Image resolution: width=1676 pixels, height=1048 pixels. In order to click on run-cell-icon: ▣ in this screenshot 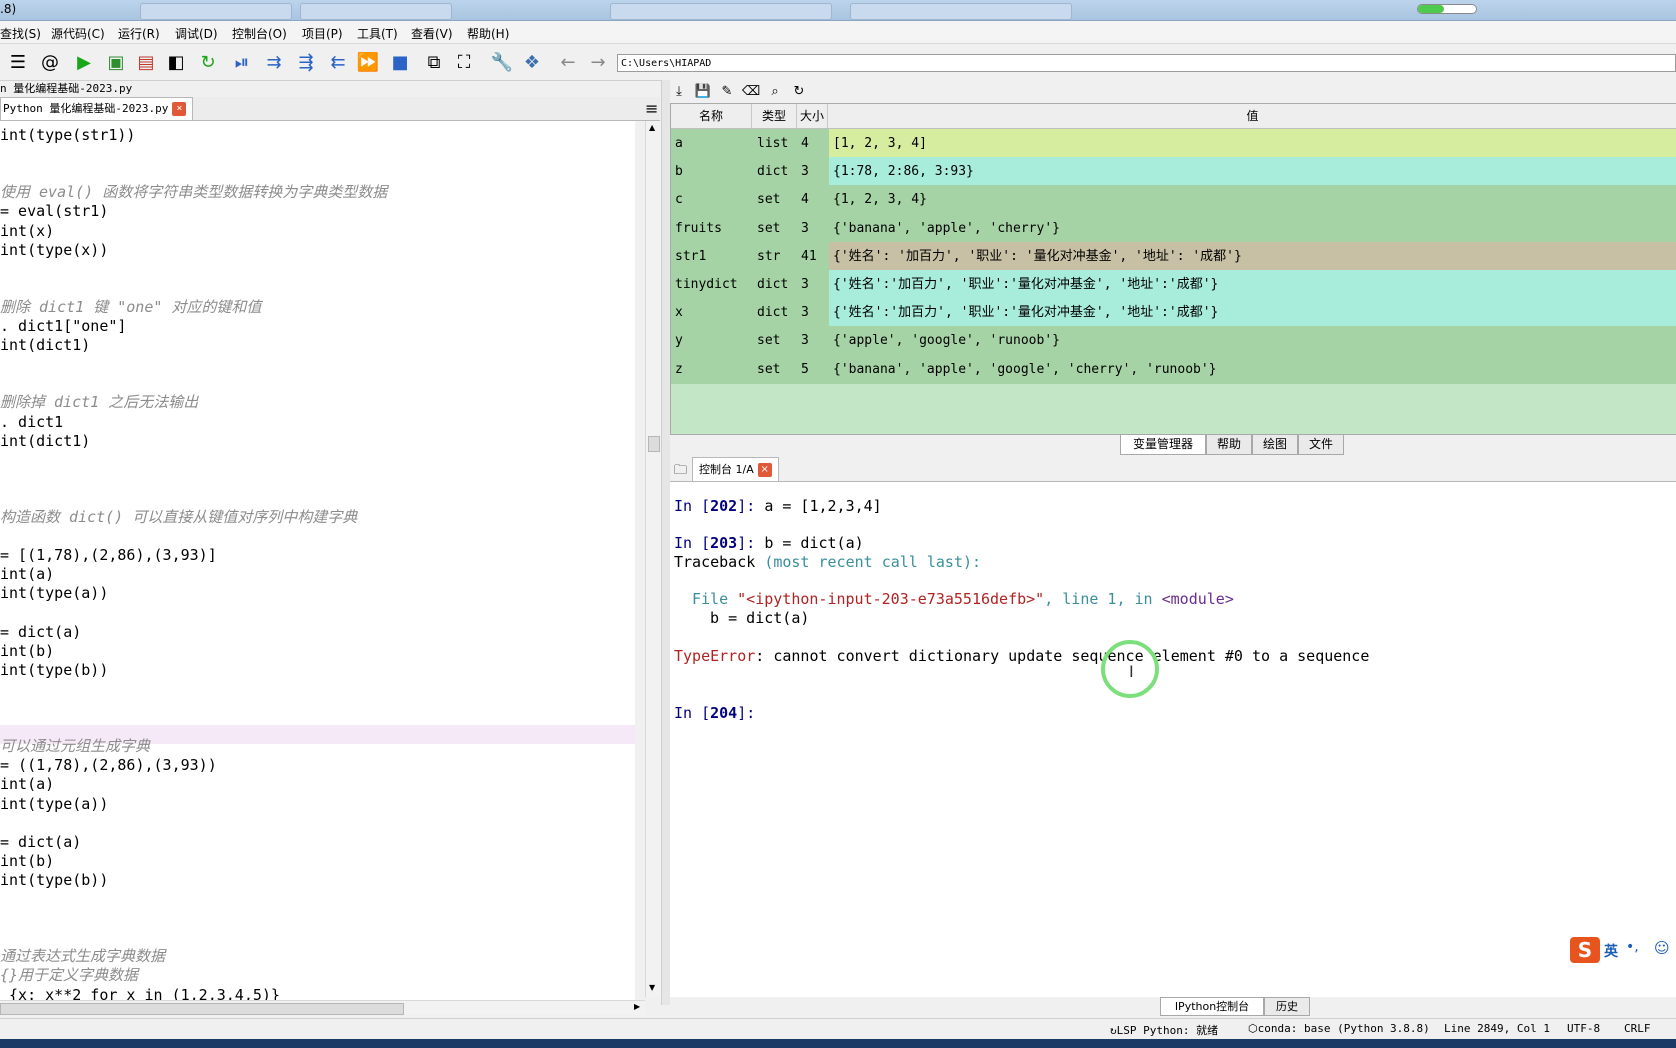, I will do `click(116, 62)`.